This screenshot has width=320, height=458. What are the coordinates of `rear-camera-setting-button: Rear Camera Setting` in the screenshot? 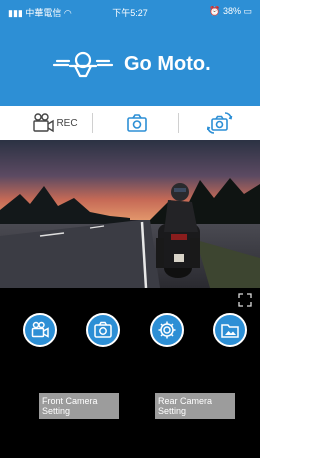 It's located at (195, 406).